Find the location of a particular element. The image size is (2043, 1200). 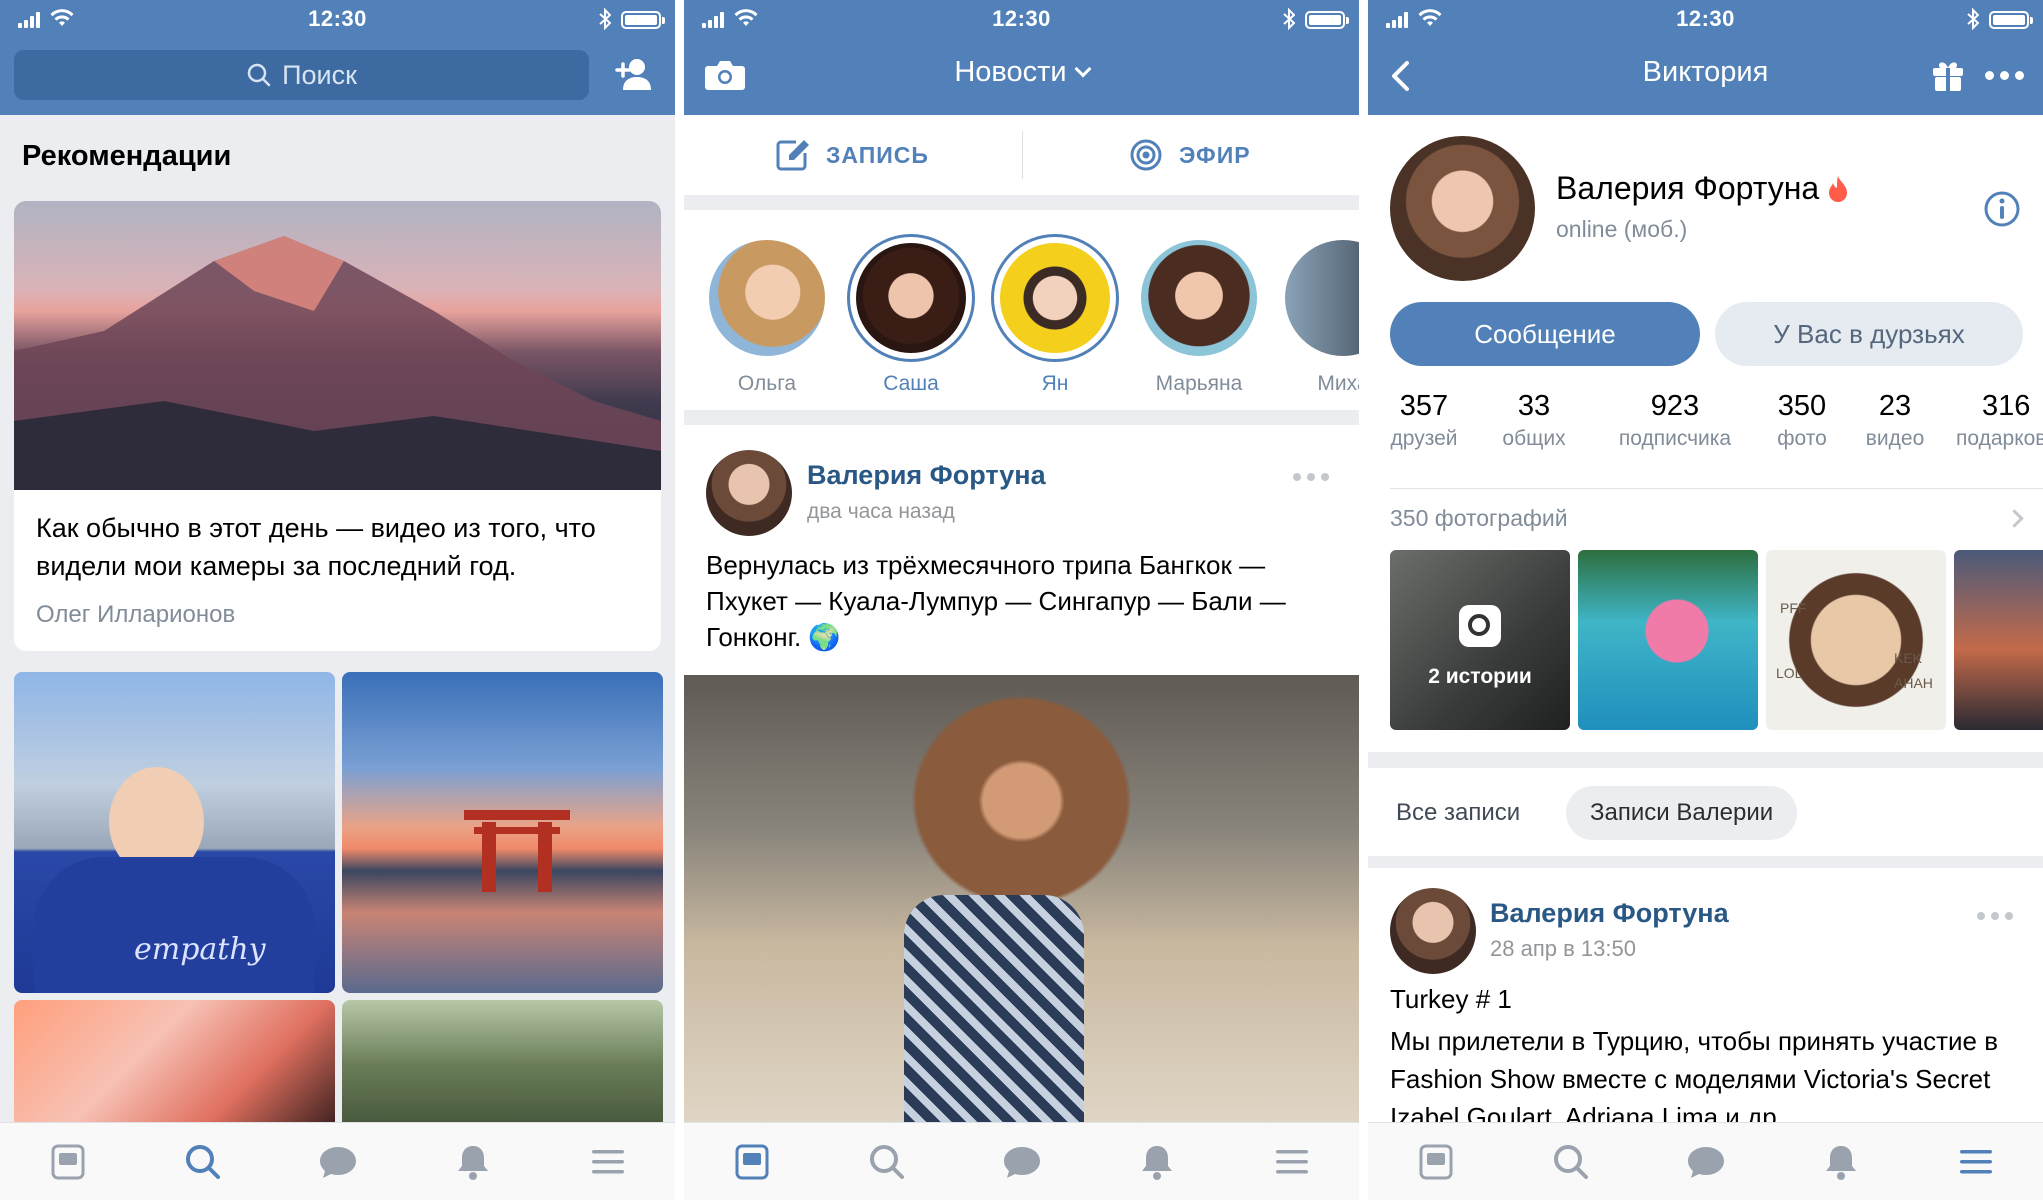

search-input: Поиск is located at coordinates (301, 75).